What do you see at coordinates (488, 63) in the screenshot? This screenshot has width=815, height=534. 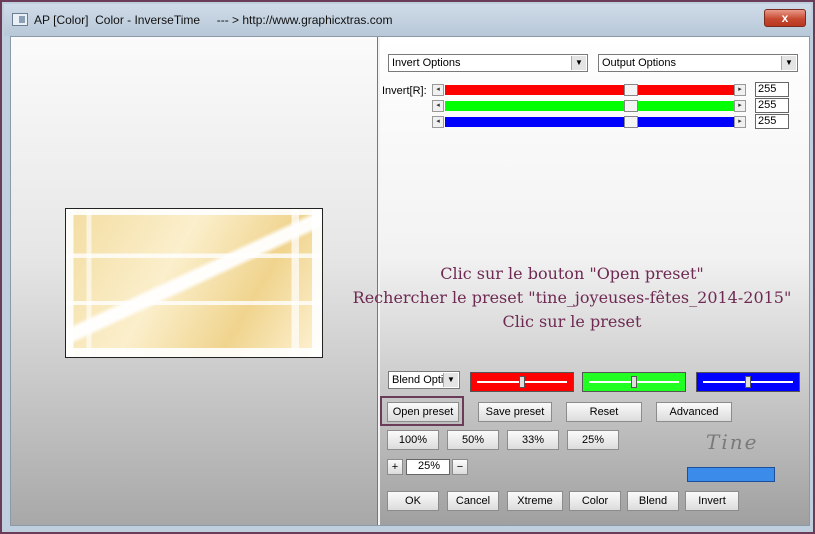 I see `invert-options-dropdown: Invert Options ▼` at bounding box center [488, 63].